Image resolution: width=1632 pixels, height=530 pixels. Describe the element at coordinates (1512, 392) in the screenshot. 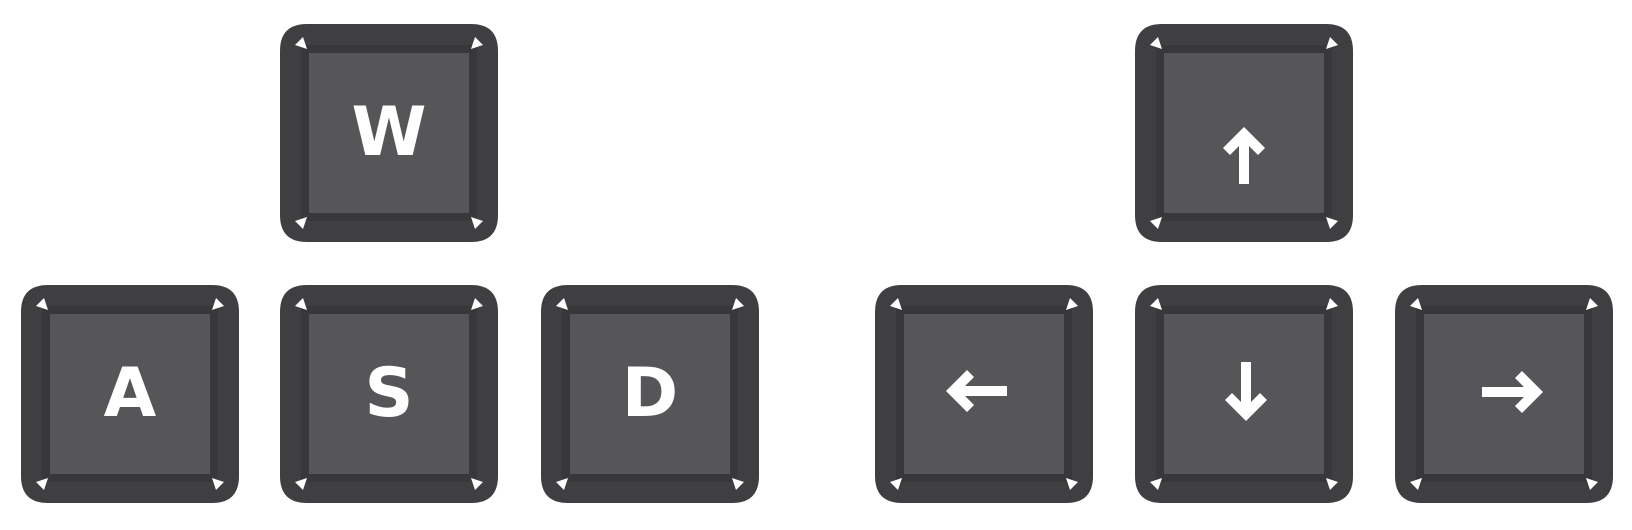

I see `arrow-right-icon` at that location.